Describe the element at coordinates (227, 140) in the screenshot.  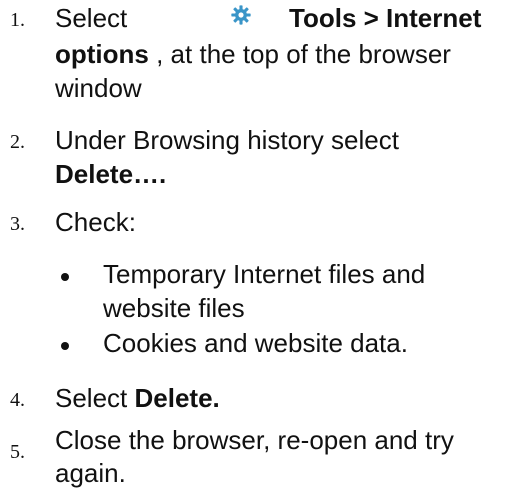
I see `step-text: Under Browsing history select` at that location.